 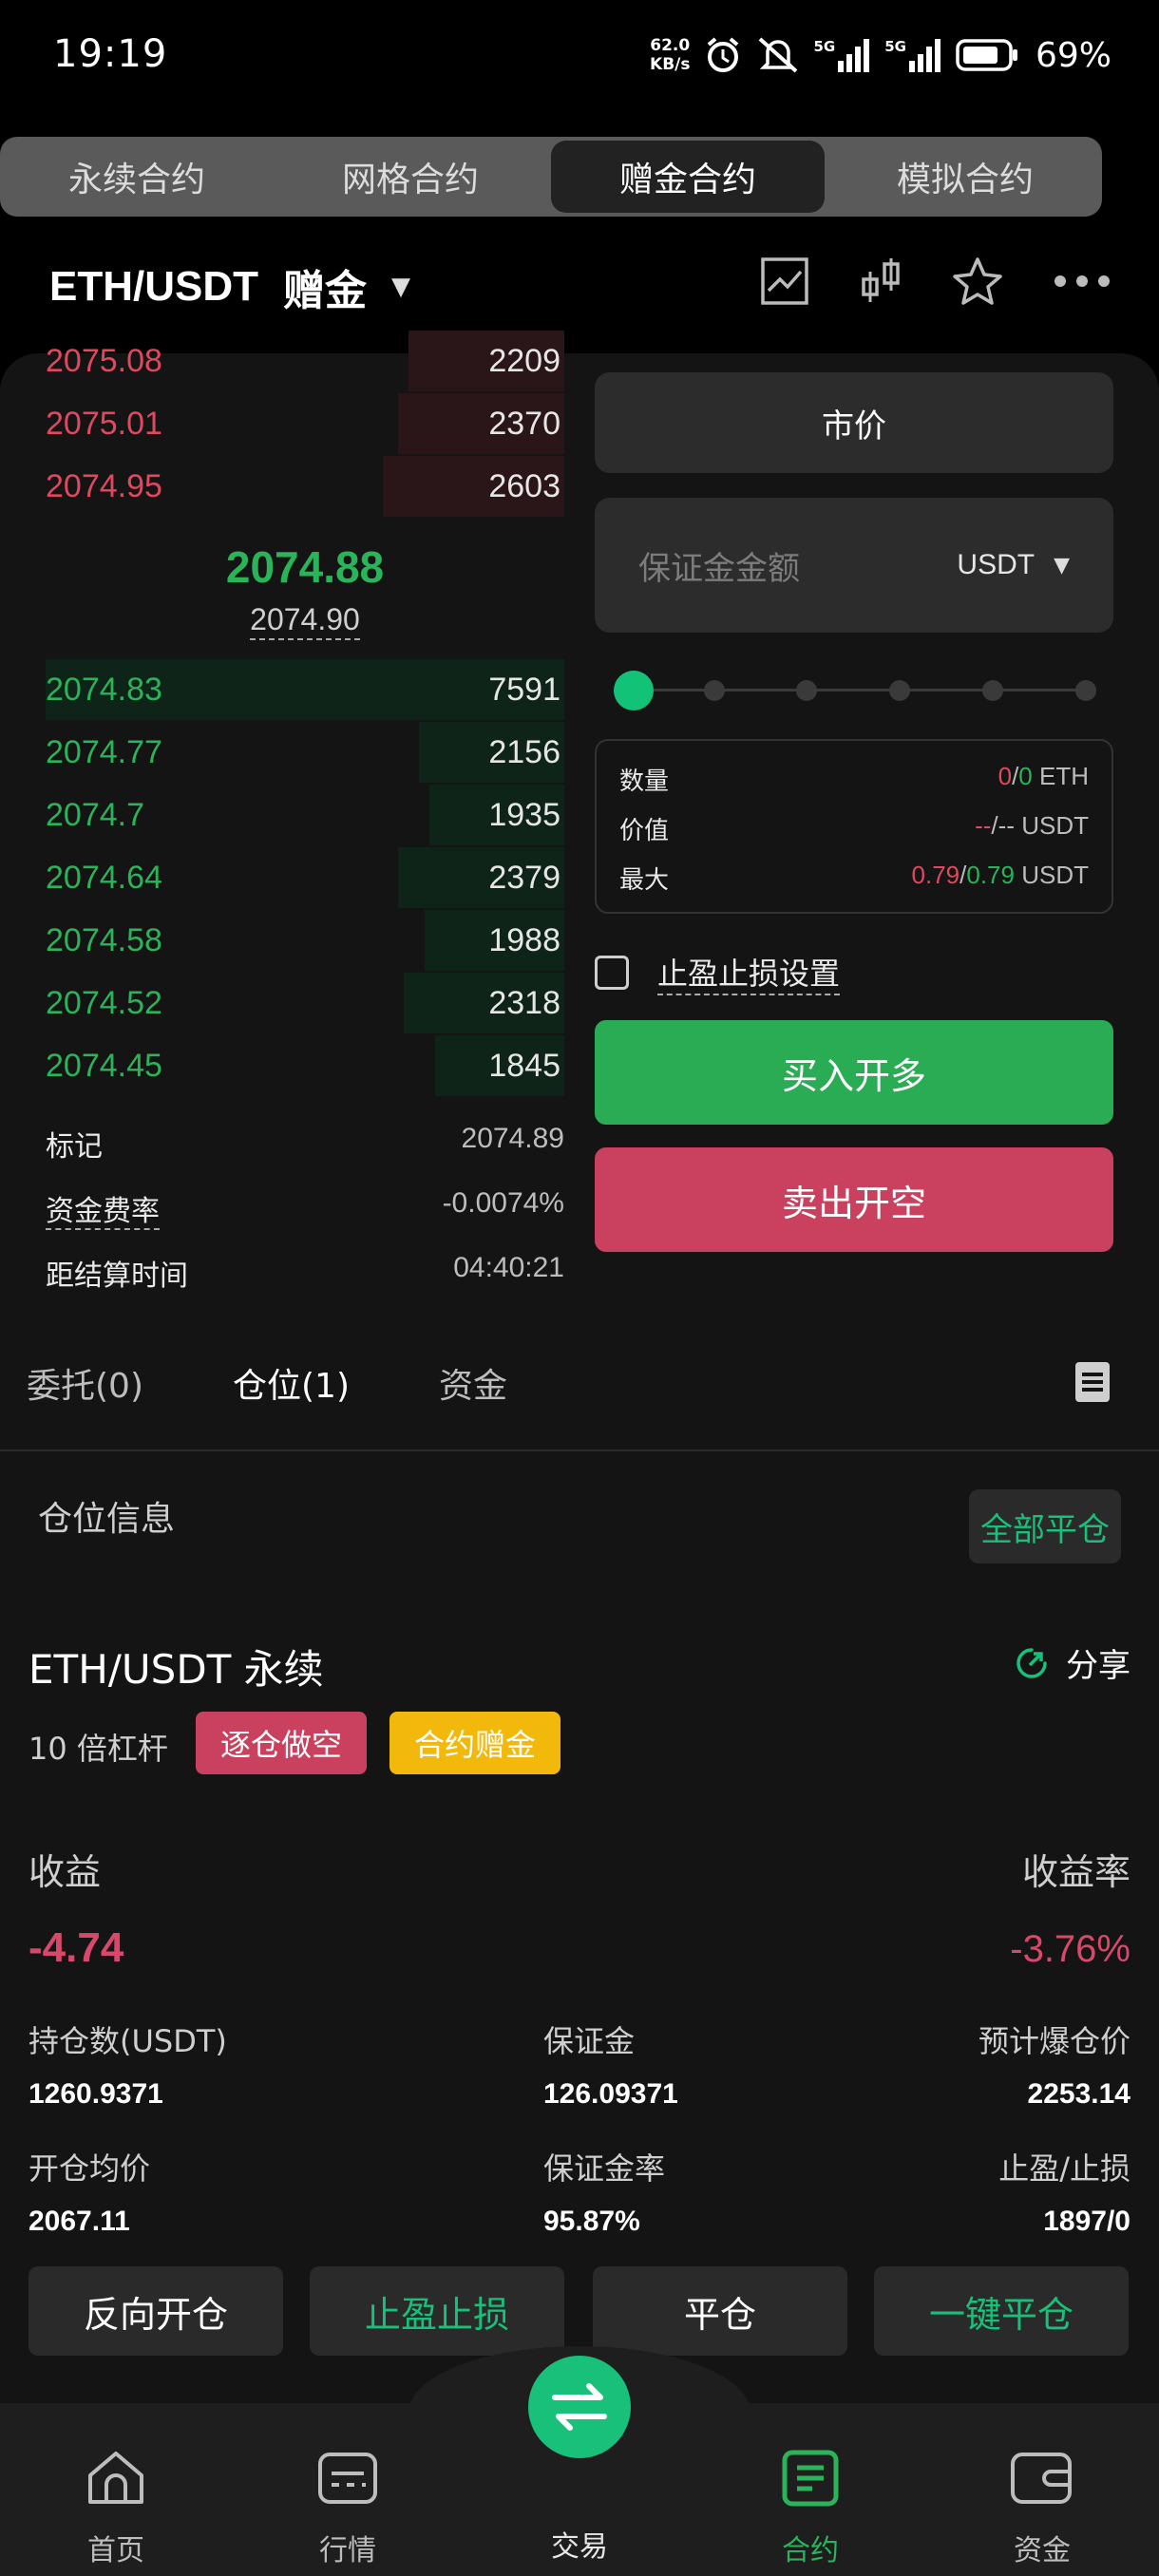 What do you see at coordinates (644, 831) in the screenshot?
I see `value-label: 价值` at bounding box center [644, 831].